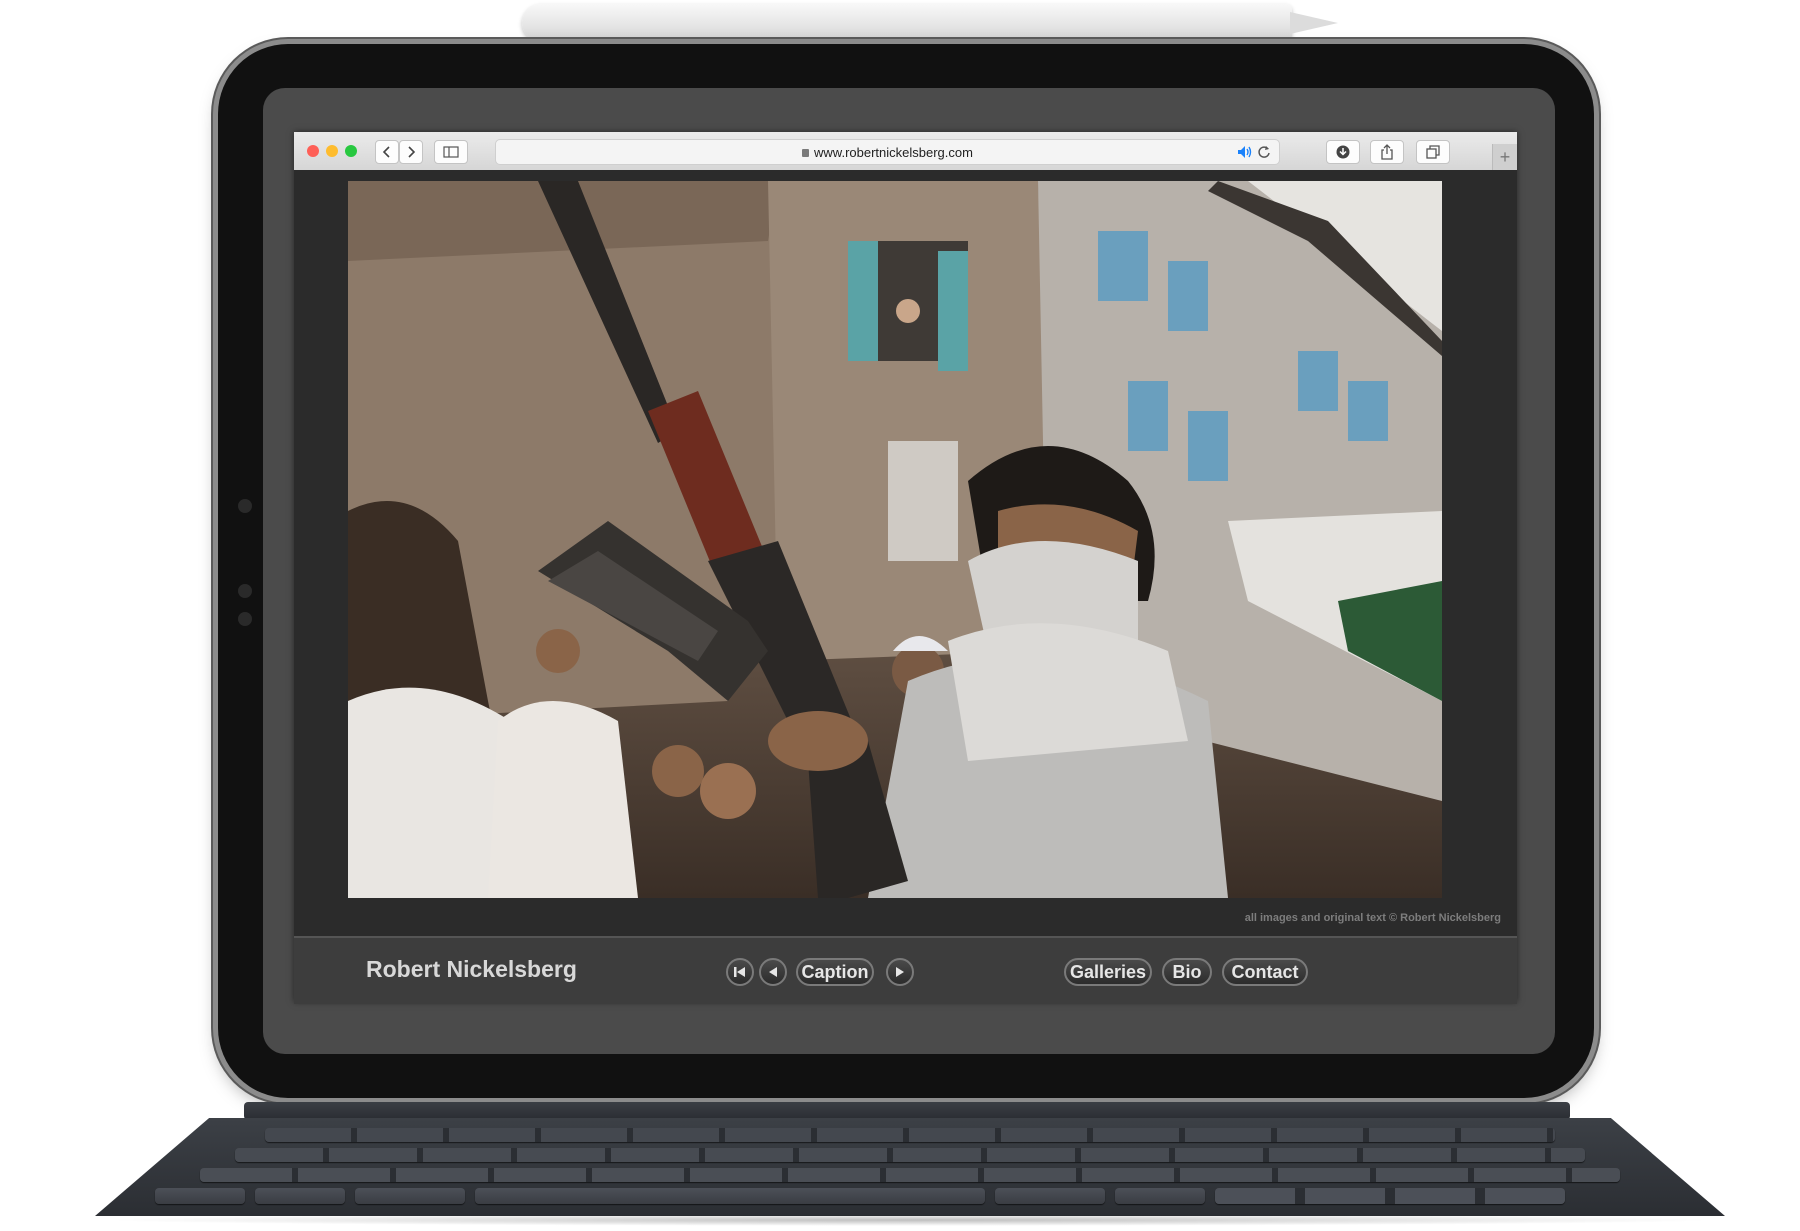 The image size is (1800, 1231). What do you see at coordinates (907, 23) in the screenshot?
I see `pencil-body` at bounding box center [907, 23].